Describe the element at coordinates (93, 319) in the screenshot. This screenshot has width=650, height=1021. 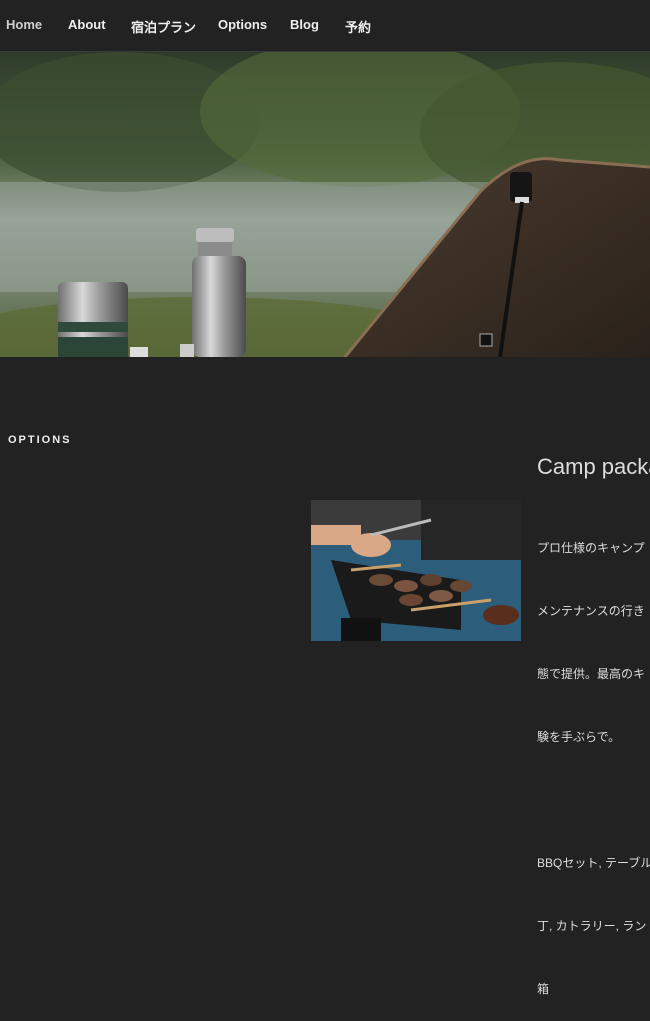
I see `thermos-illustration` at that location.